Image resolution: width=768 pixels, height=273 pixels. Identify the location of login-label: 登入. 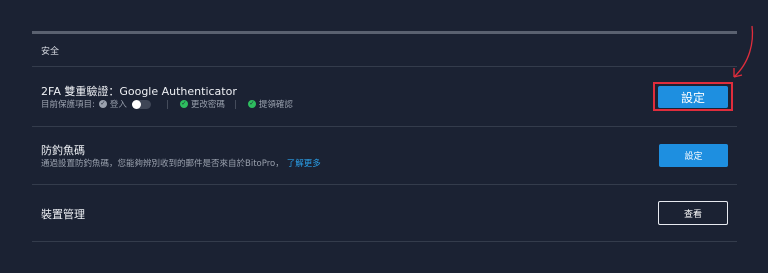
(118, 105).